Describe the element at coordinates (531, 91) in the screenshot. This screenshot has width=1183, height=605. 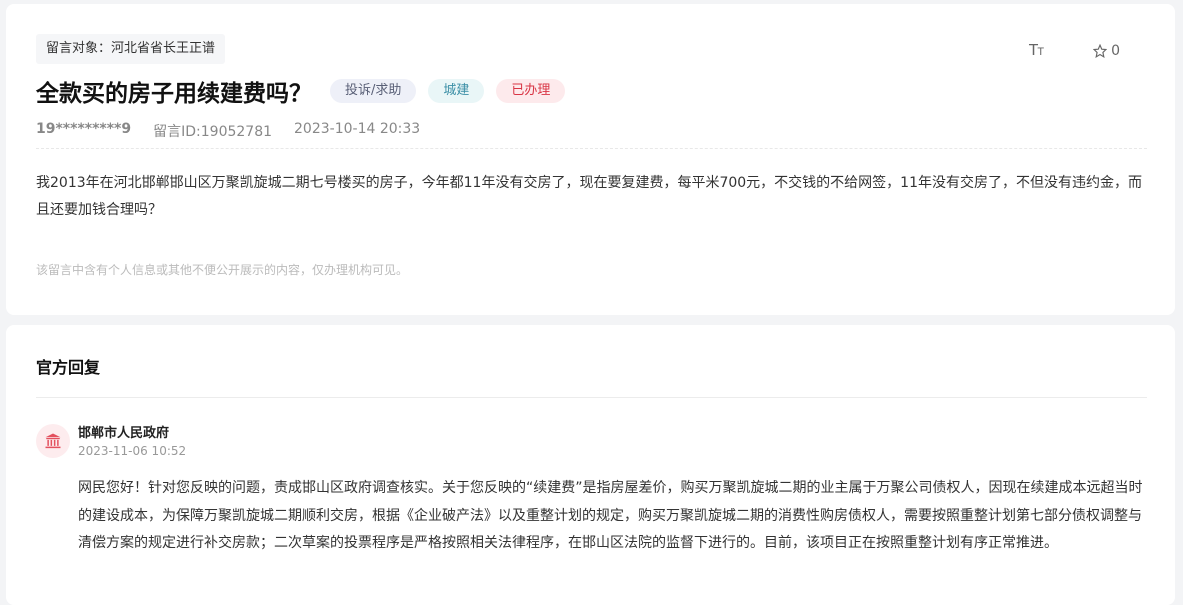
I see `status-badge: 已办理` at that location.